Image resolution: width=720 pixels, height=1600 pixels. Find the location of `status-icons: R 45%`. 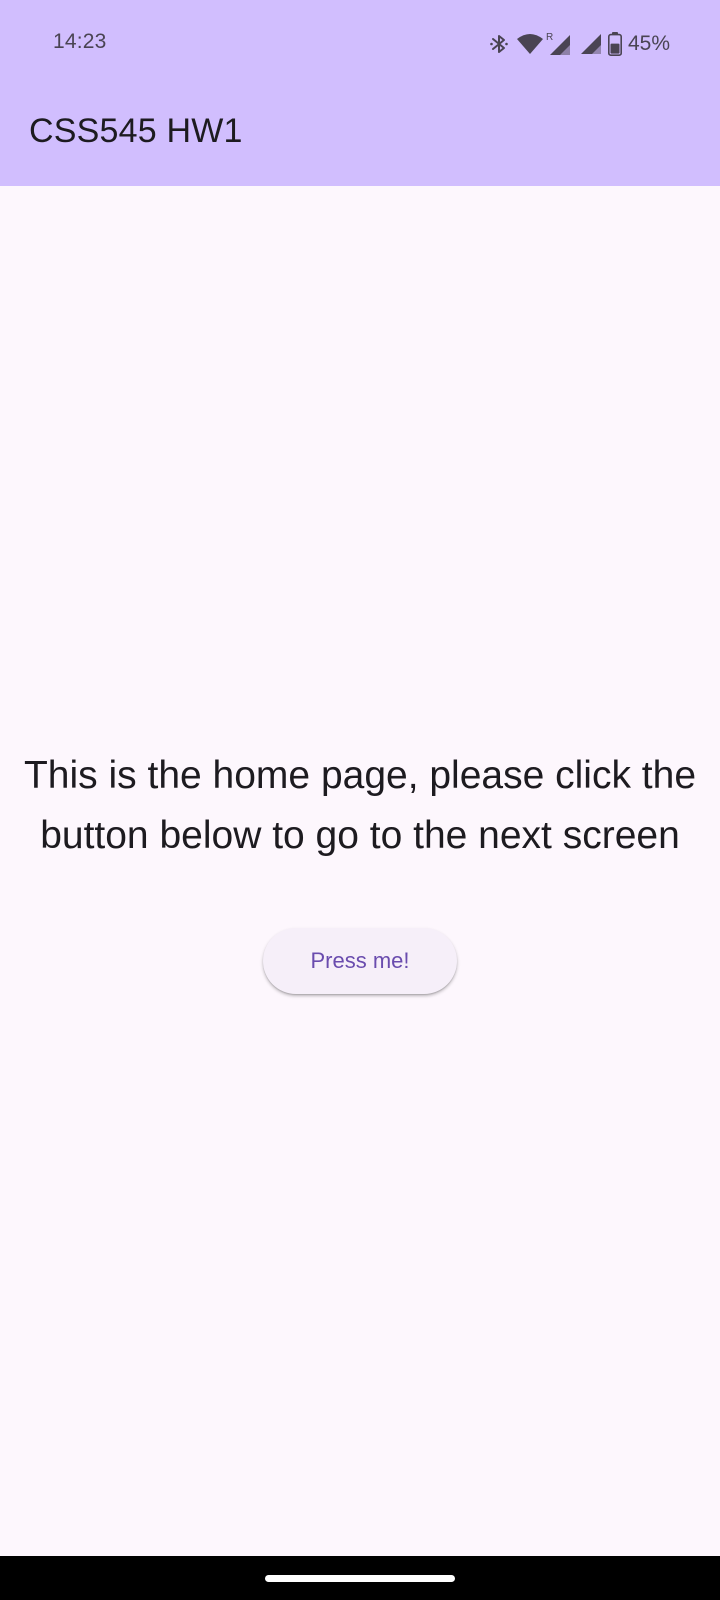

status-icons: R 45% is located at coordinates (580, 44).